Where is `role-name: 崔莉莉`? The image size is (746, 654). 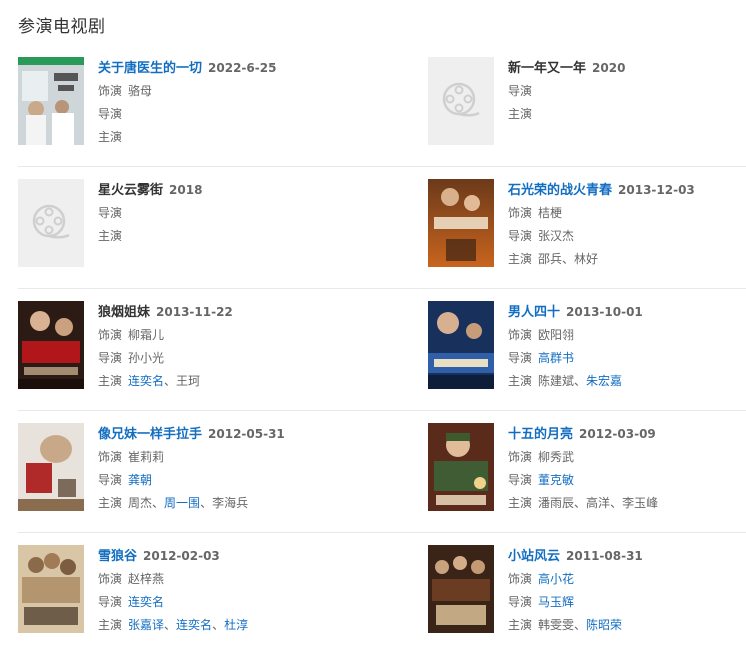
role-name: 崔莉莉 is located at coordinates (146, 457).